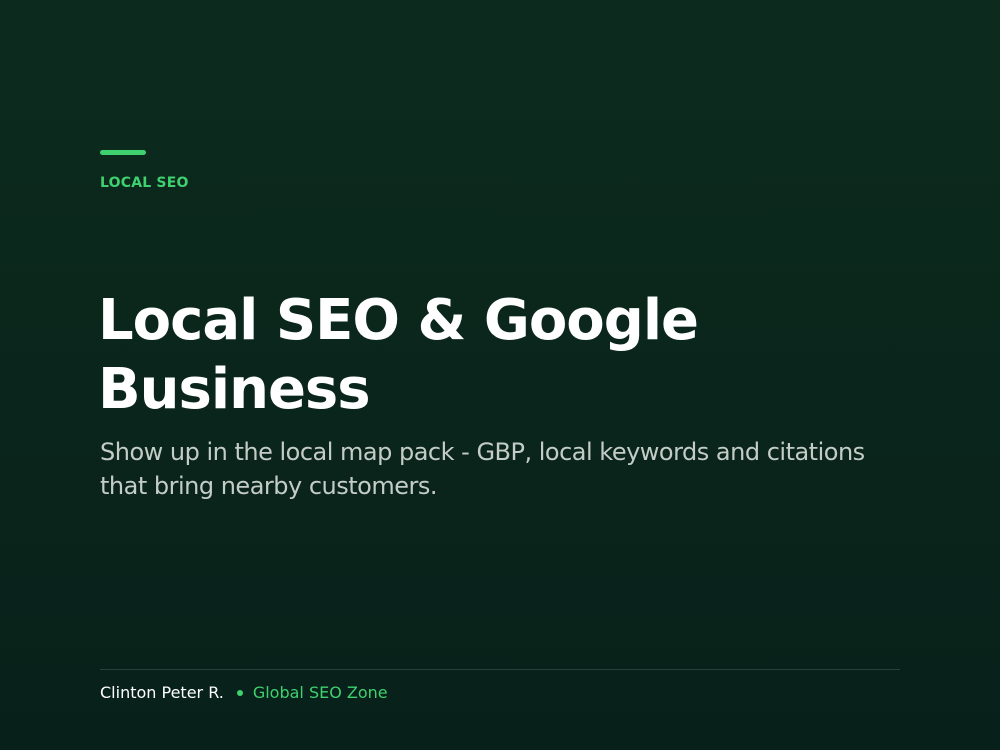 The height and width of the screenshot is (750, 1000). What do you see at coordinates (398, 355) in the screenshot?
I see `slide-title: Local SEO & Google Business` at bounding box center [398, 355].